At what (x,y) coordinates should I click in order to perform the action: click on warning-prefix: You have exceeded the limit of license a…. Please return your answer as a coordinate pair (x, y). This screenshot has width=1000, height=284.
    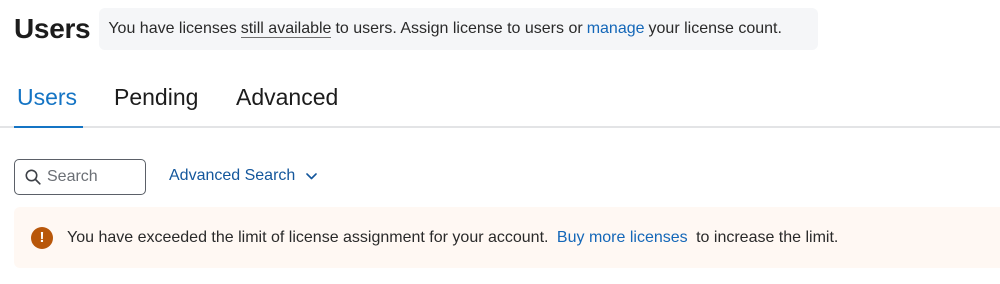
    Looking at the image, I should click on (308, 237).